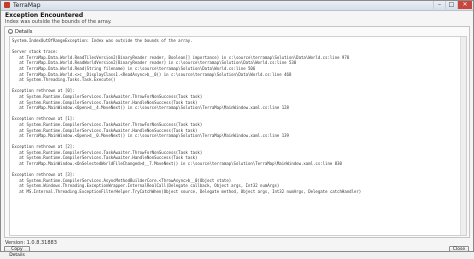 This screenshot has width=474, height=259. What do you see at coordinates (237, 6) in the screenshot?
I see `title-bar: TerraMap – □ ✕` at bounding box center [237, 6].